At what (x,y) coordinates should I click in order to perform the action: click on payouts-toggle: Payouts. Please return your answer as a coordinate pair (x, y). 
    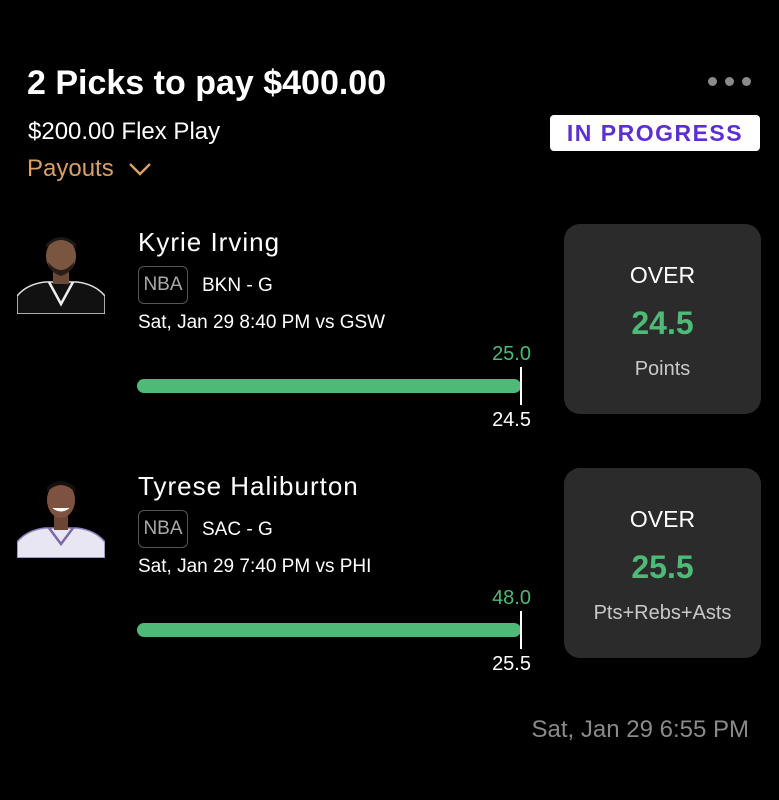
    Looking at the image, I should click on (89, 169).